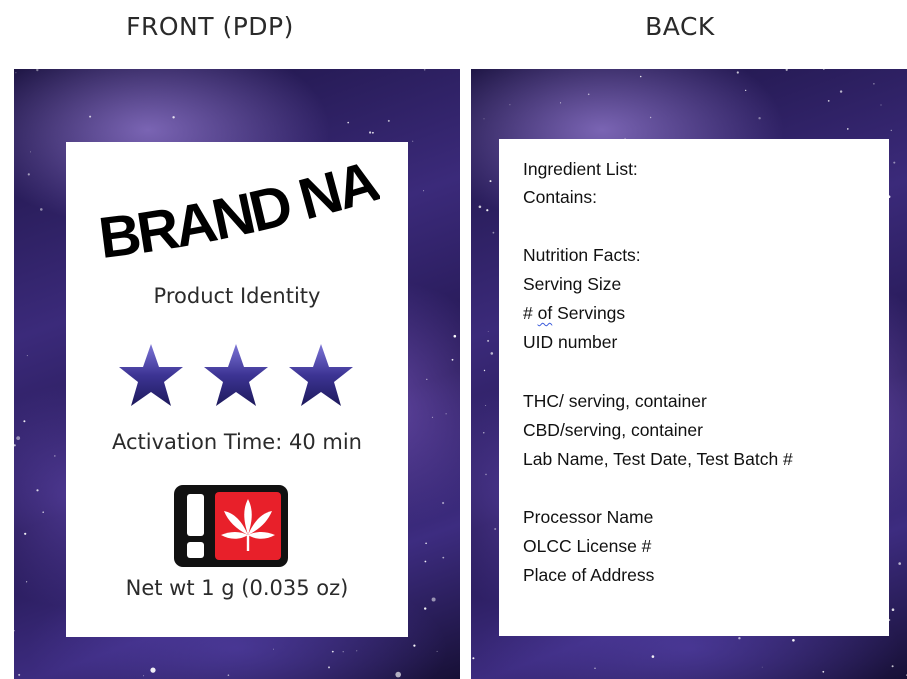  I want to click on processor-name-label: Processor Name, so click(588, 517).